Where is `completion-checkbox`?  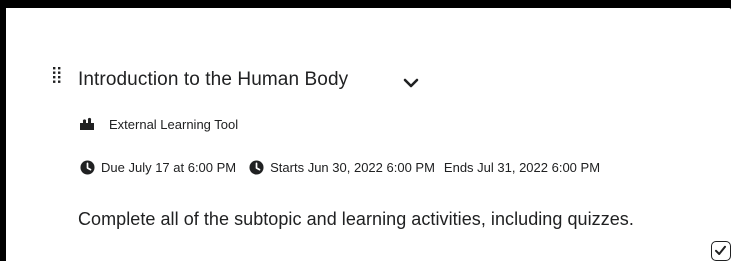
completion-checkbox is located at coordinates (721, 251).